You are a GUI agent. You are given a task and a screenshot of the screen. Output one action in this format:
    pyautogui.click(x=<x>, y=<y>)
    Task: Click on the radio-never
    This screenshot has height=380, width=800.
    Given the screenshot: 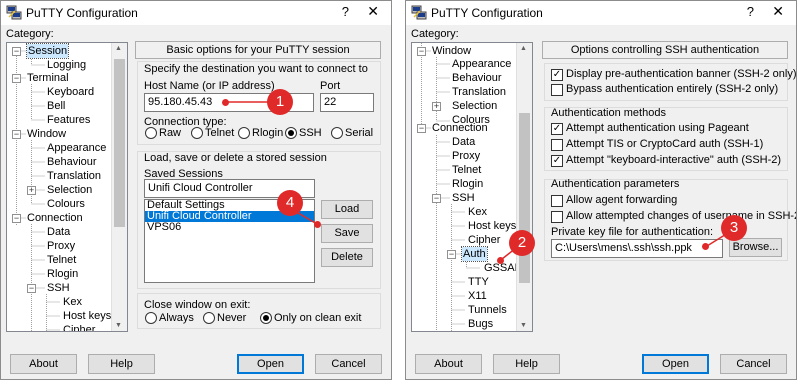 What is the action you would take?
    pyautogui.click(x=209, y=318)
    